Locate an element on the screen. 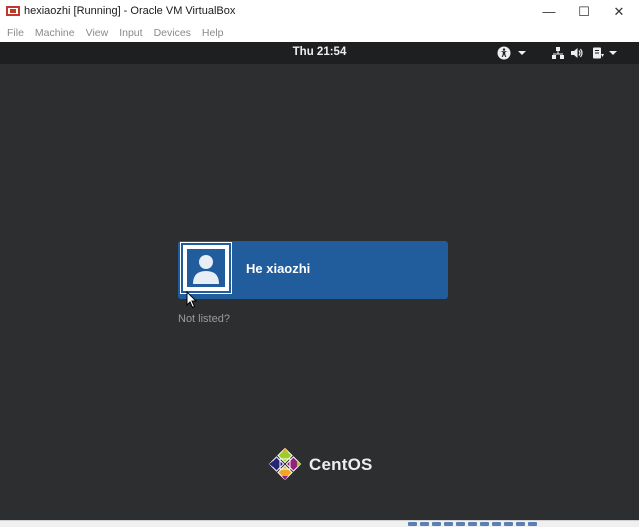 This screenshot has height=527, width=639. menu-view: View is located at coordinates (97, 33).